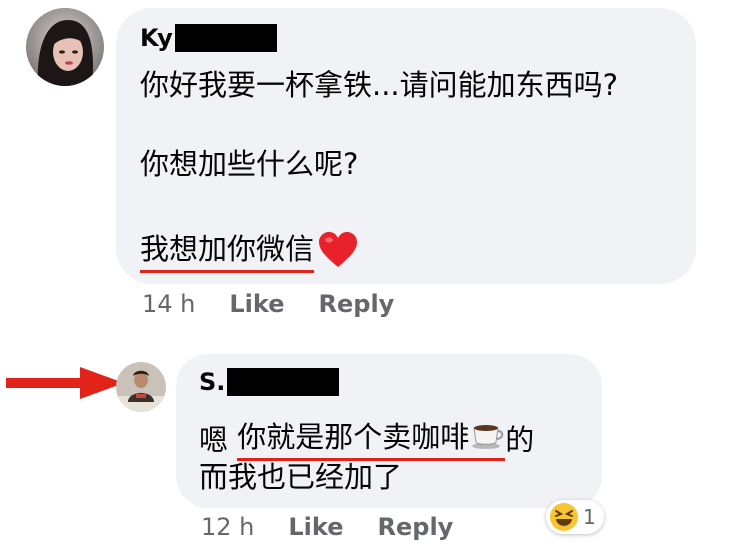  What do you see at coordinates (416, 527) in the screenshot?
I see `comment-2-reply-button: Reply` at bounding box center [416, 527].